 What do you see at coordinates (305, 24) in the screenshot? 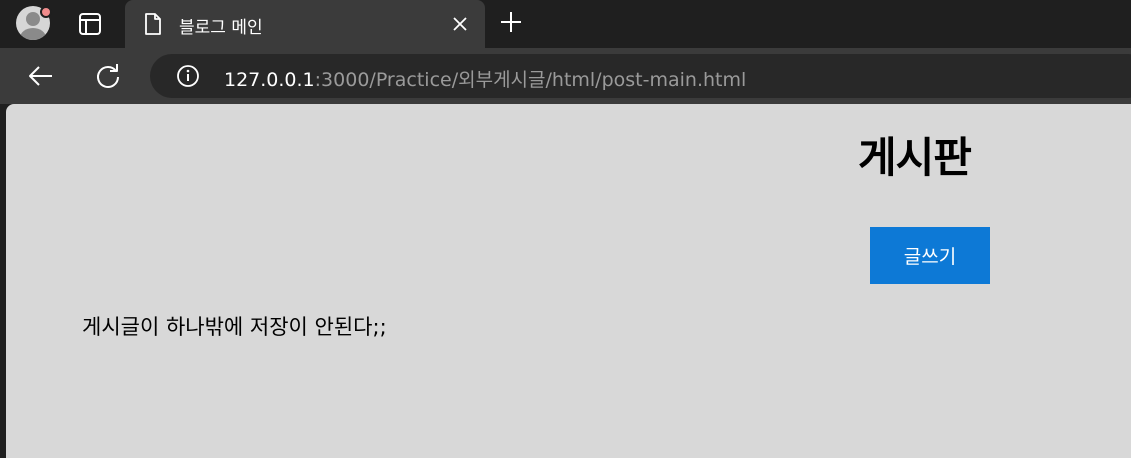
I see `browser-tab-active: 블로그 메인` at bounding box center [305, 24].